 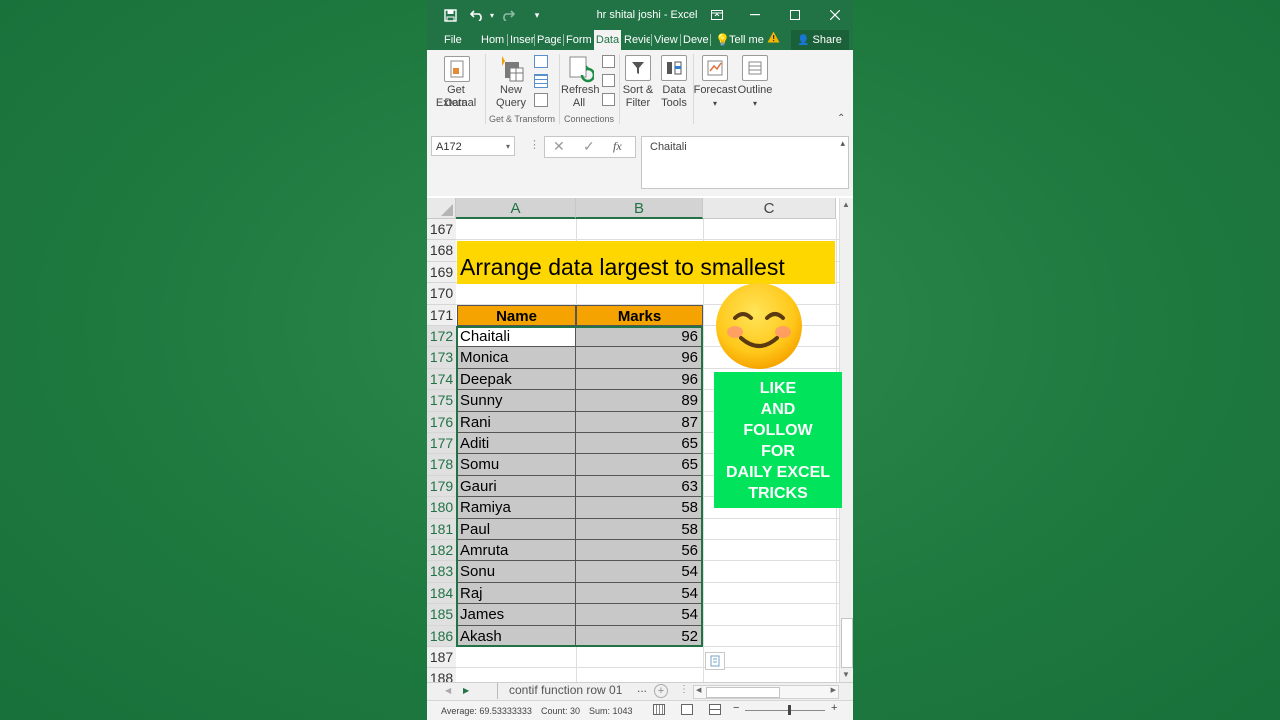 What do you see at coordinates (508, 15) in the screenshot?
I see `redo-icon` at bounding box center [508, 15].